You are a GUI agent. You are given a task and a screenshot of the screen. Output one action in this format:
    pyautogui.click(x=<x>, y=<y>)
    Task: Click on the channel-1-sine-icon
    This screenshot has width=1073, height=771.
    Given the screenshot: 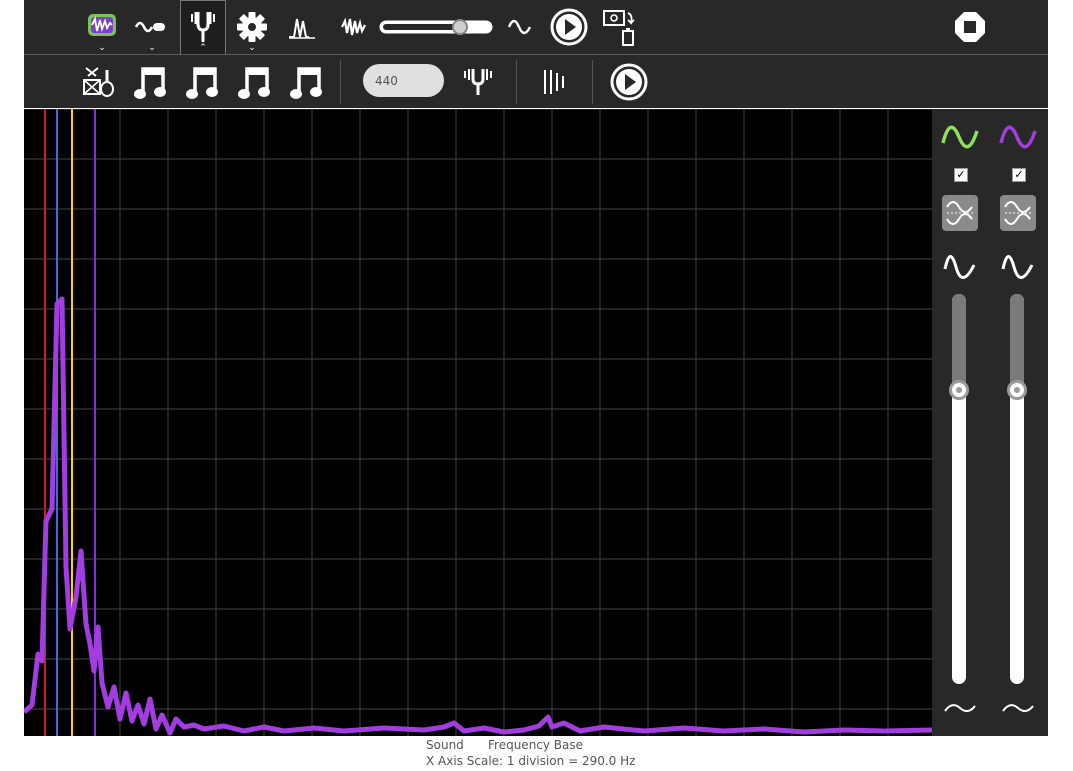 What is the action you would take?
    pyautogui.click(x=959, y=267)
    